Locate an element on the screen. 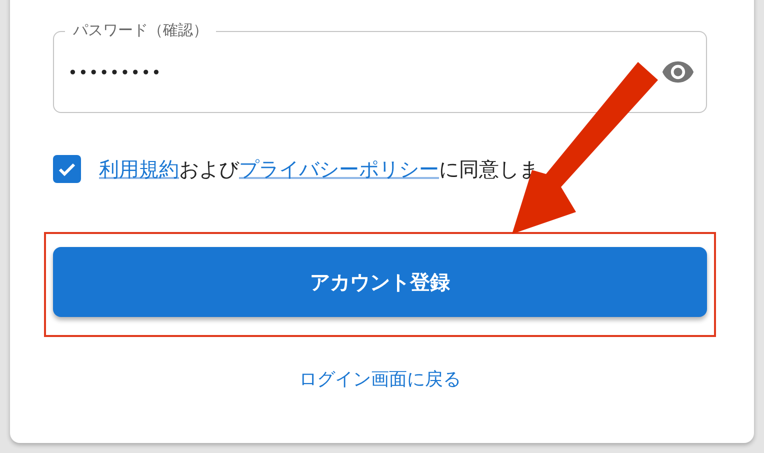 The width and height of the screenshot is (764, 453). register-button: アカウント登録 is located at coordinates (380, 282).